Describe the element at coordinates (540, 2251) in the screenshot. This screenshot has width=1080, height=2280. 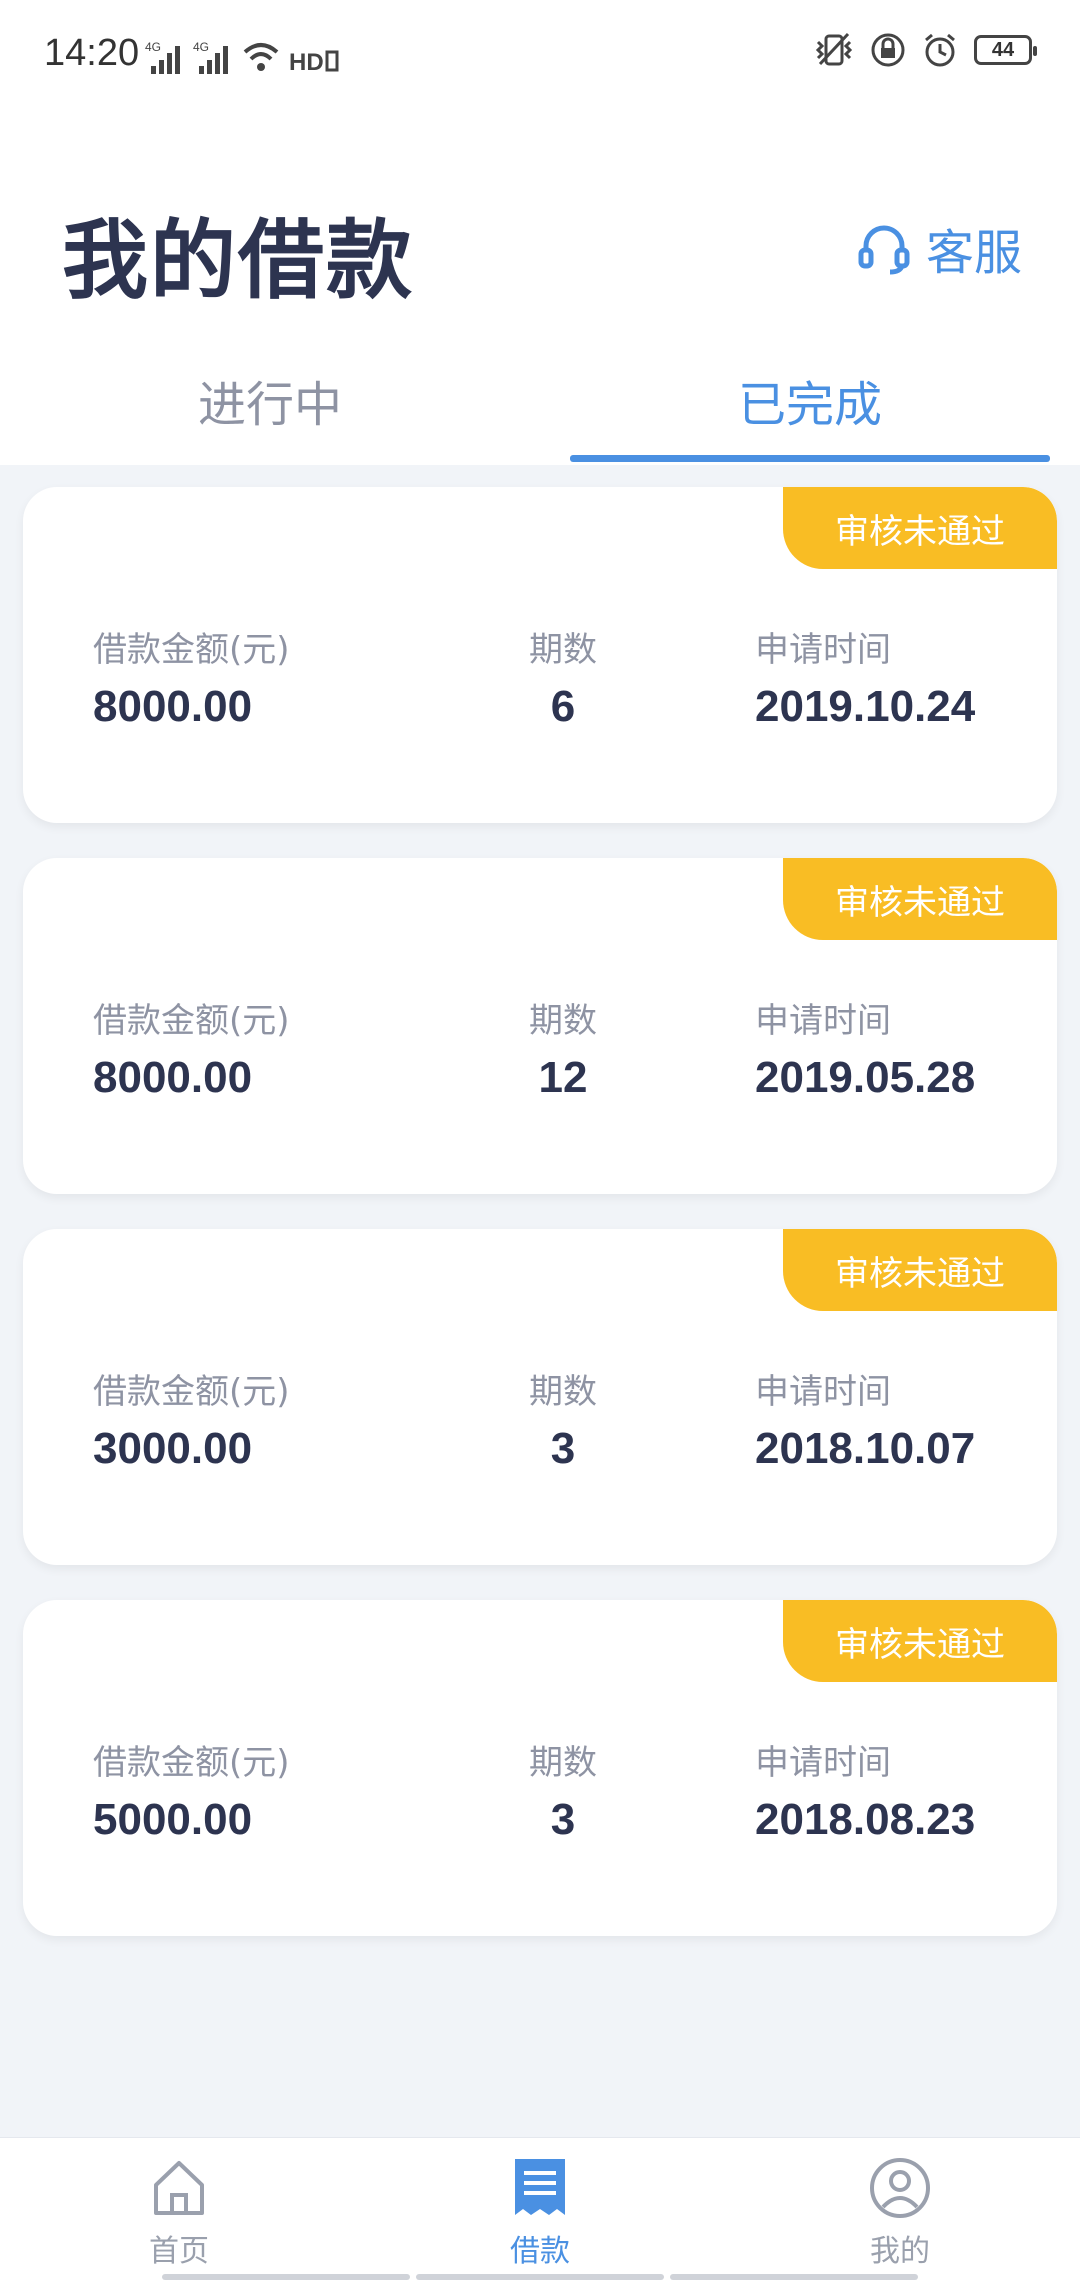
I see `nav-loans-label: 借款` at that location.